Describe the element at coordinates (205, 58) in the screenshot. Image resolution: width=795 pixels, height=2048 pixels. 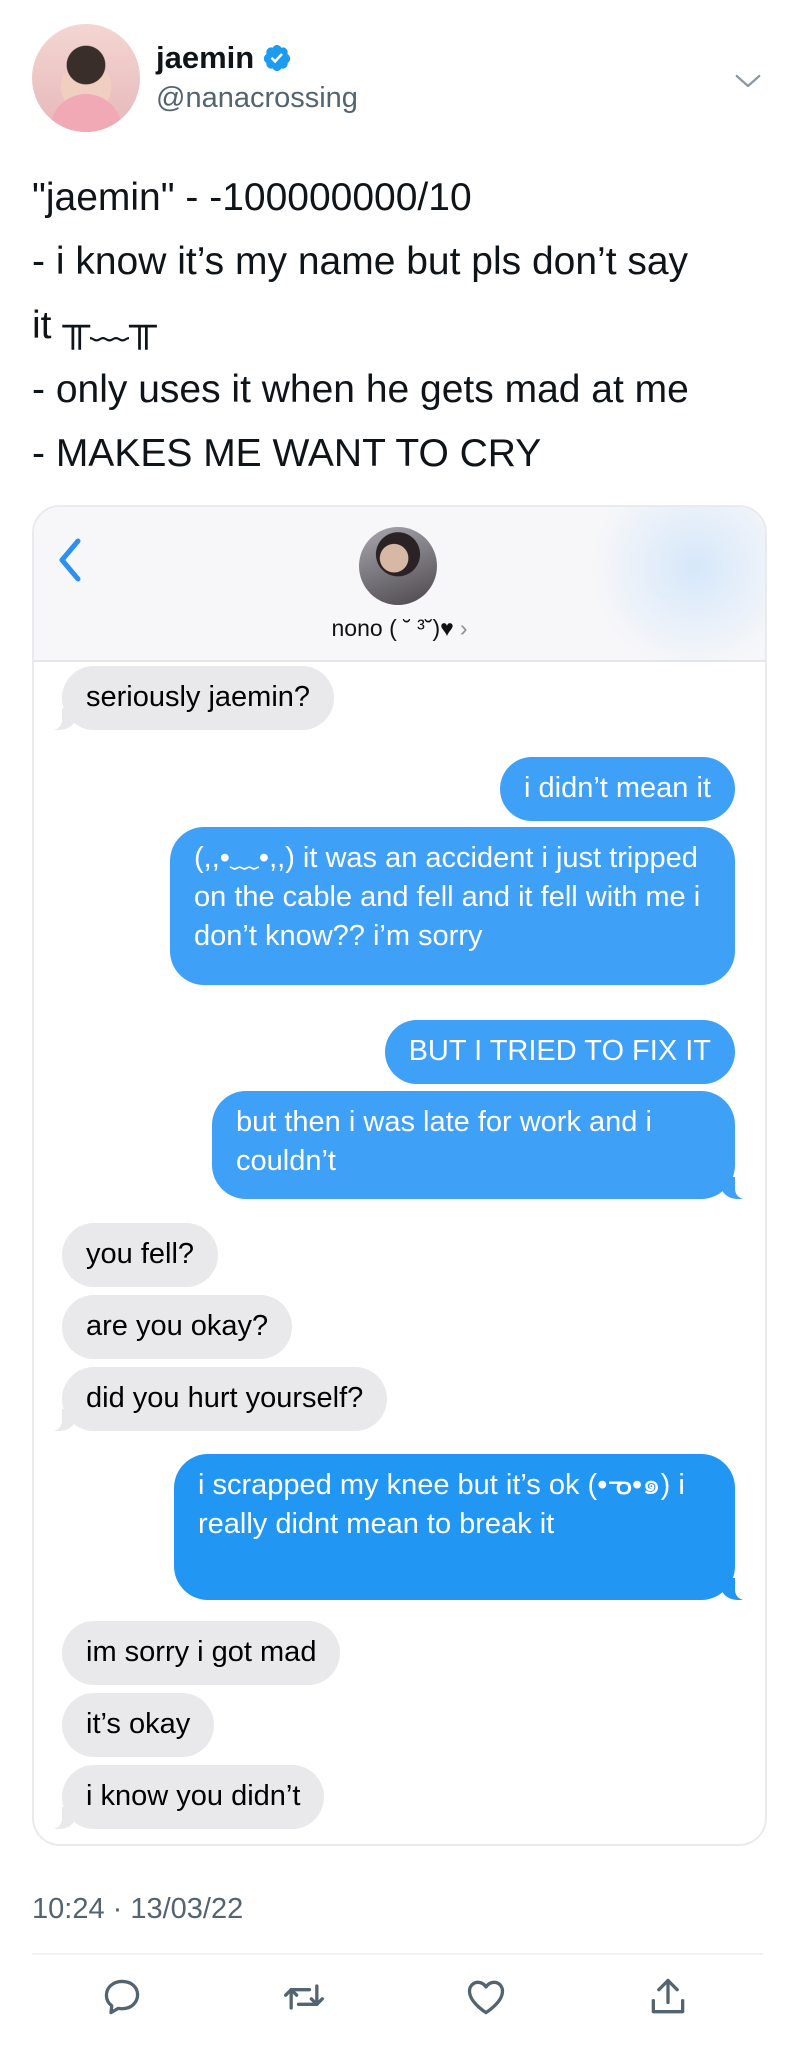
I see `display-name: jaemin` at that location.